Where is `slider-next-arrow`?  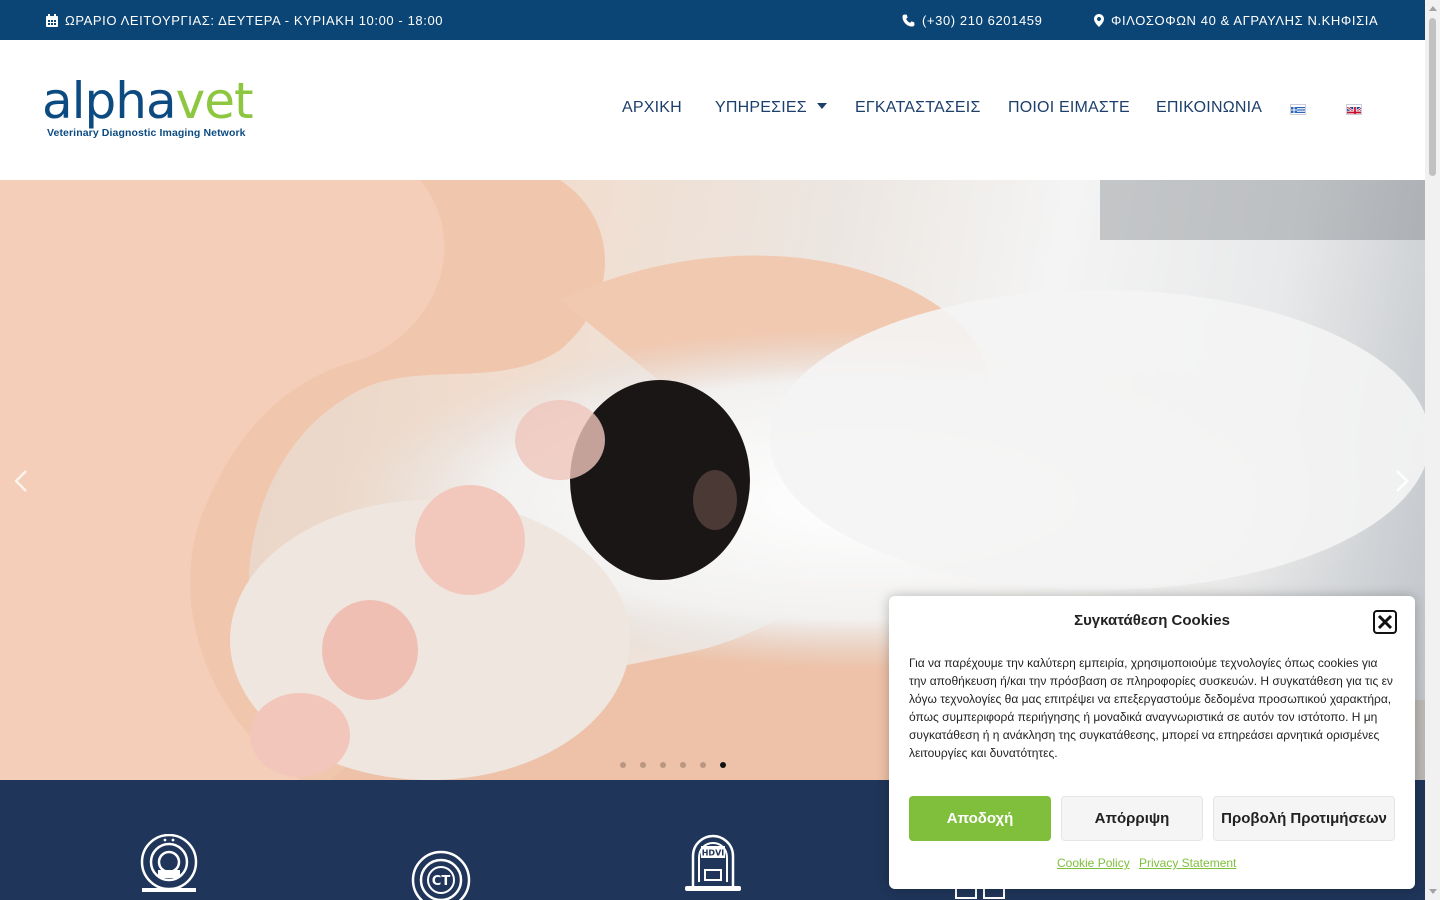
slider-next-arrow is located at coordinates (1402, 481).